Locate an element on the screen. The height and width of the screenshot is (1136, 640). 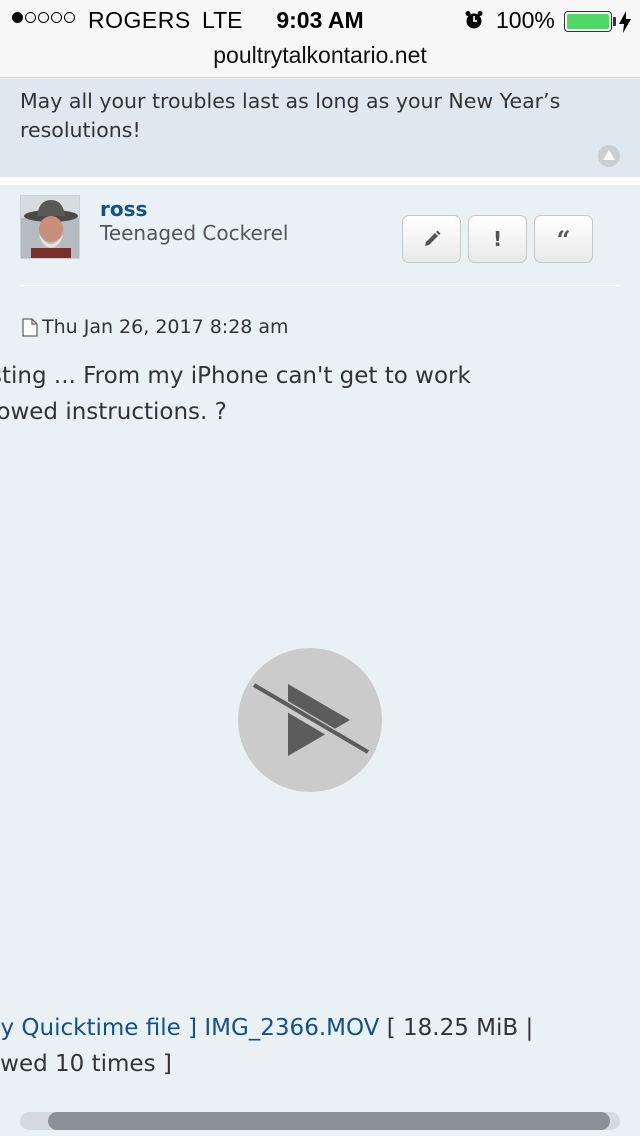
address-bar-url: poultrytalkontario.net is located at coordinates (320, 55).